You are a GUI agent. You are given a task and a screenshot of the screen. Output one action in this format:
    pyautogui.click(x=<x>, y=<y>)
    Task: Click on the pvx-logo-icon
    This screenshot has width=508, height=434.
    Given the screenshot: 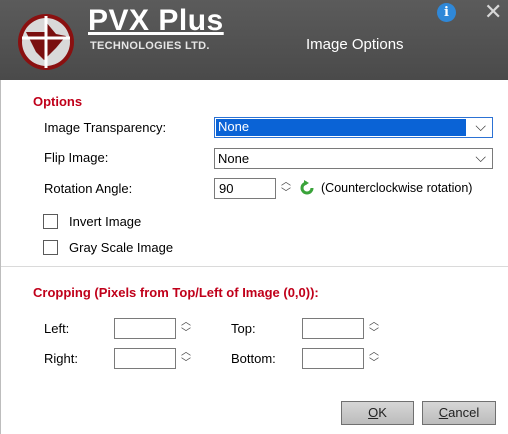 What is the action you would take?
    pyautogui.click(x=46, y=42)
    